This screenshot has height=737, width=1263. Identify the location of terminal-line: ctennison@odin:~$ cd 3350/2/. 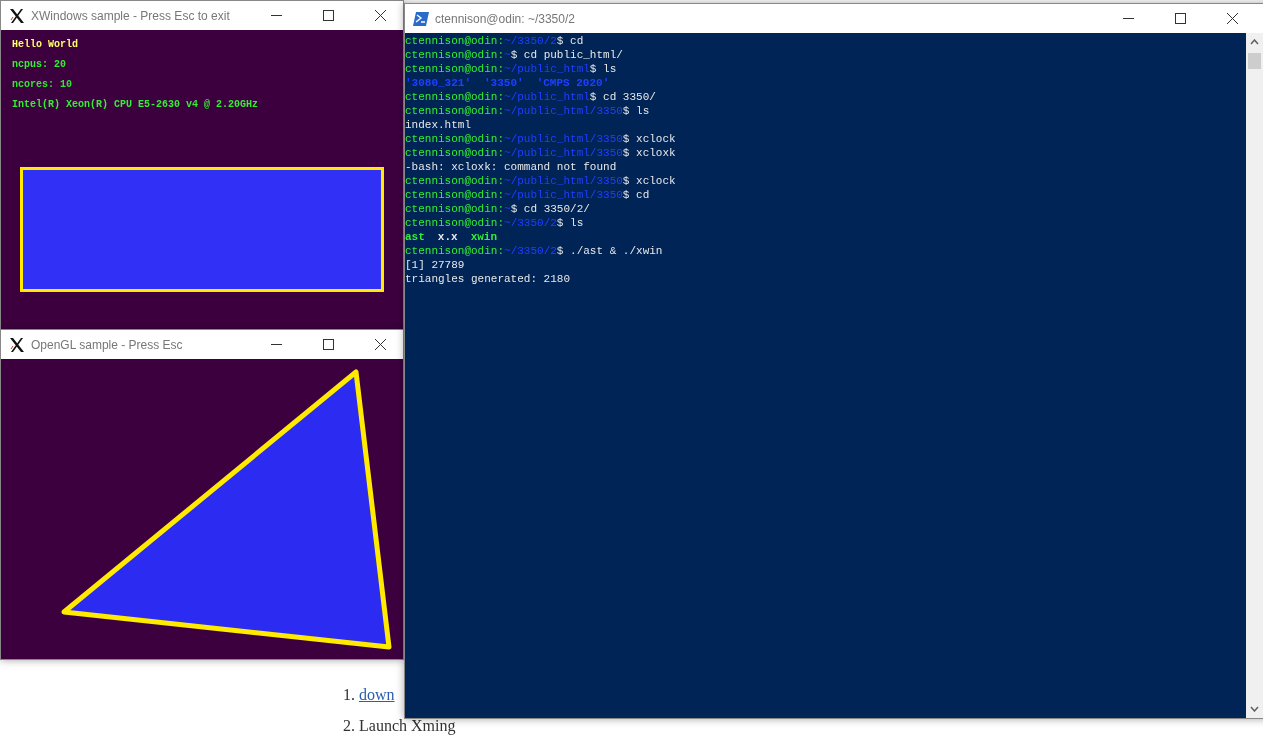
(498, 209).